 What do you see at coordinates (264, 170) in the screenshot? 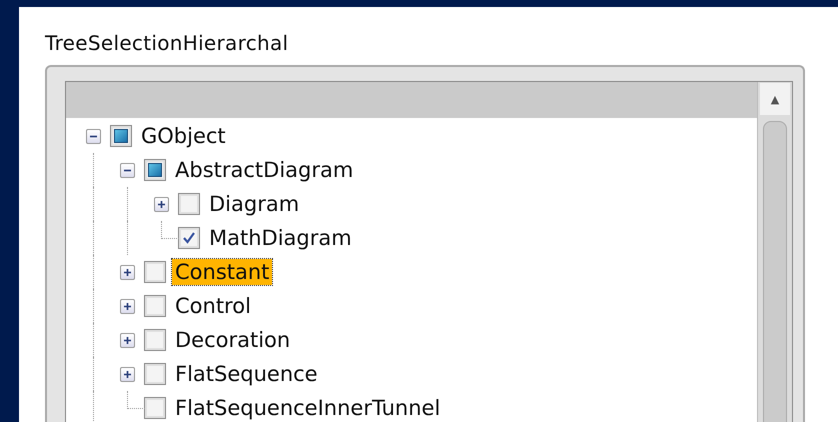
I see `tree-item: AbstractDiagram` at bounding box center [264, 170].